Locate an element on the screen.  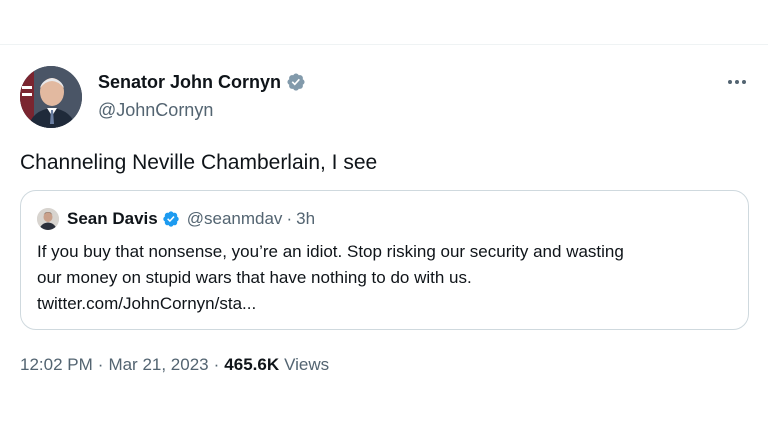
quoted-tweet-header: Sean Davis @seanmdav · 3h is located at coordinates (191, 219).